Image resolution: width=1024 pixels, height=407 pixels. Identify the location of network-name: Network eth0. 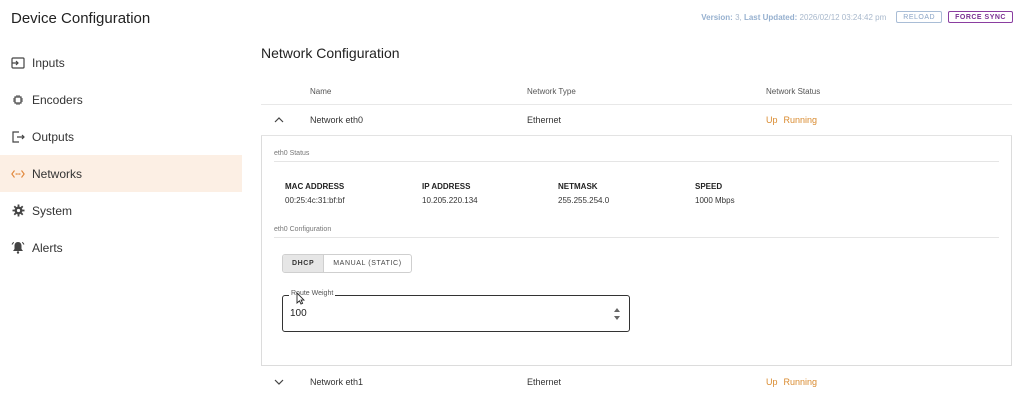
(337, 120).